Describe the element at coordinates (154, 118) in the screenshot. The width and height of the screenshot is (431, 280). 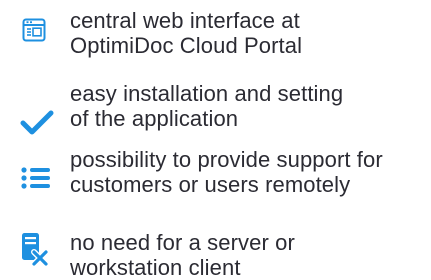
I see `feature-text-line: of the application` at that location.